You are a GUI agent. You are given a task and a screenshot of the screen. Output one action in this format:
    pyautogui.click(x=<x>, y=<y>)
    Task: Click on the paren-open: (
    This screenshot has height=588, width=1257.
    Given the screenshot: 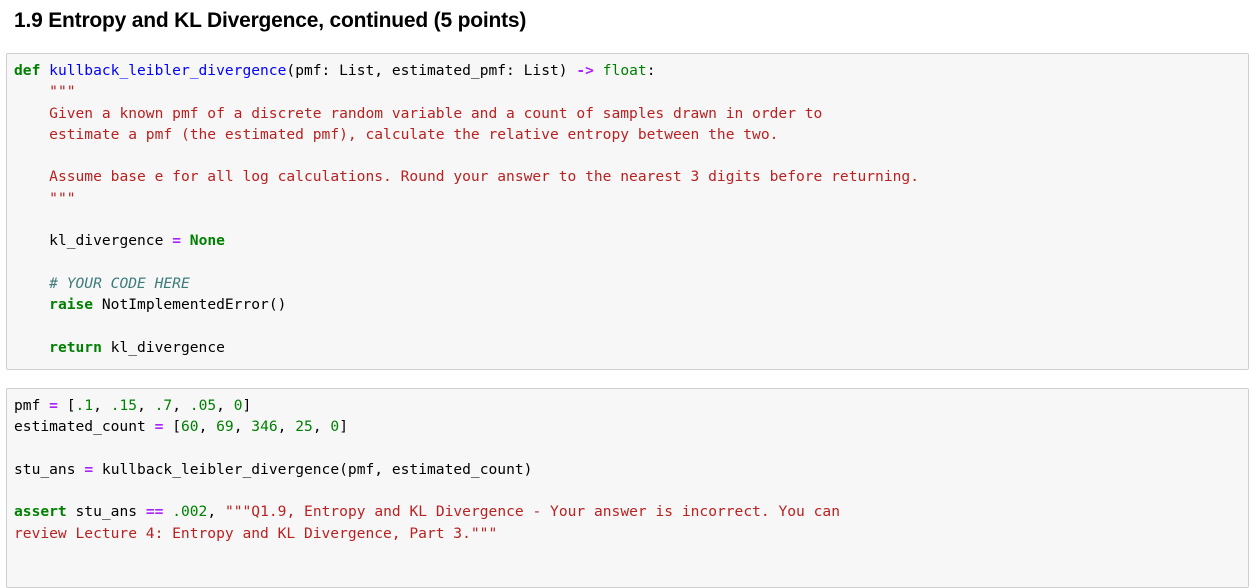 What is the action you would take?
    pyautogui.click(x=291, y=70)
    